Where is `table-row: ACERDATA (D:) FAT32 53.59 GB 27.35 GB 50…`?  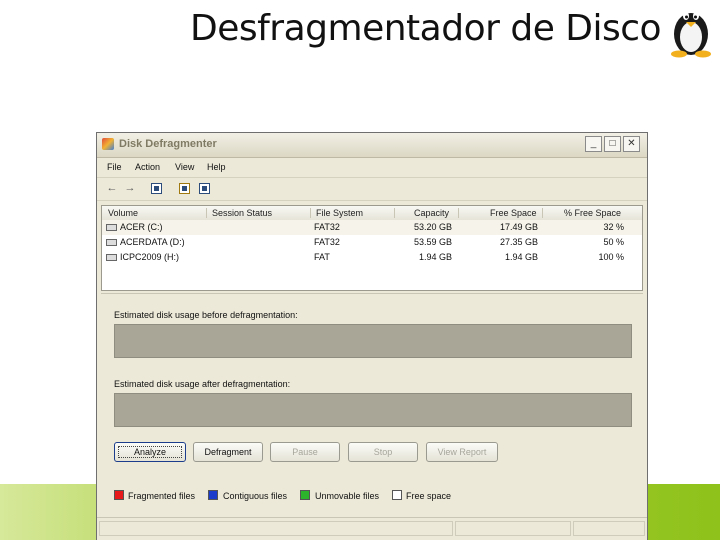
table-row: ACERDATA (D:) FAT32 53.59 GB 27.35 GB 50… is located at coordinates (372, 242).